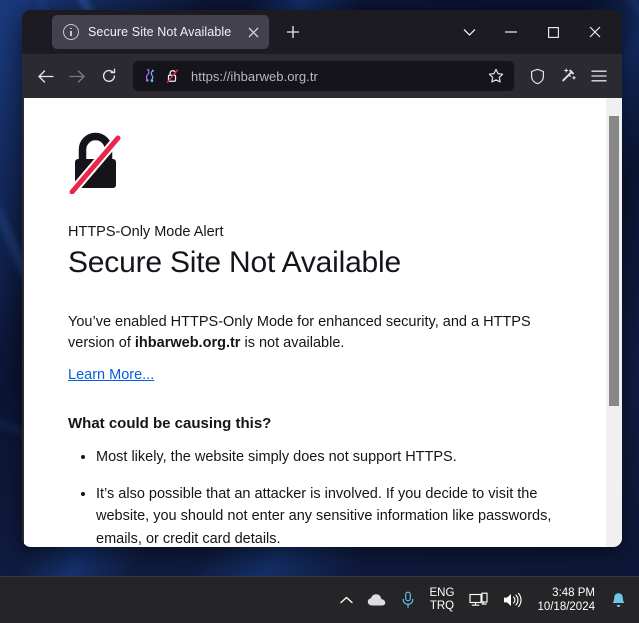 The width and height of the screenshot is (639, 623). I want to click on speaker-icon, so click(513, 600).